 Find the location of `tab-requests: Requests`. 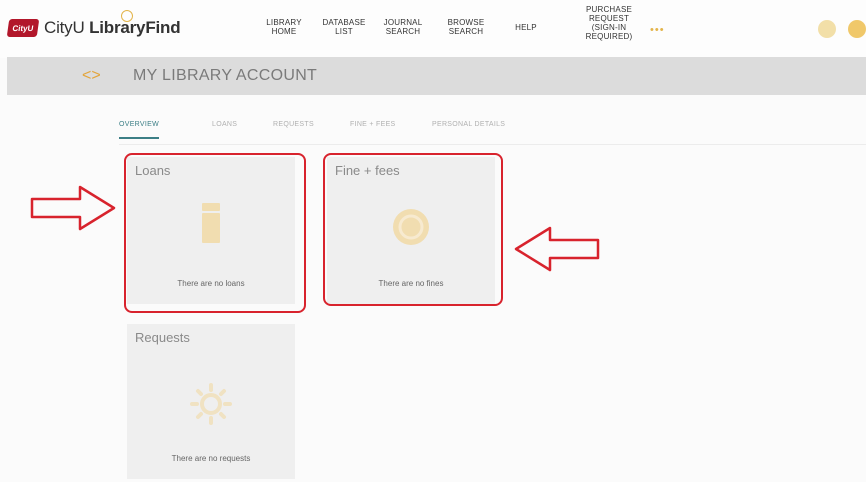

tab-requests: Requests is located at coordinates (293, 129).